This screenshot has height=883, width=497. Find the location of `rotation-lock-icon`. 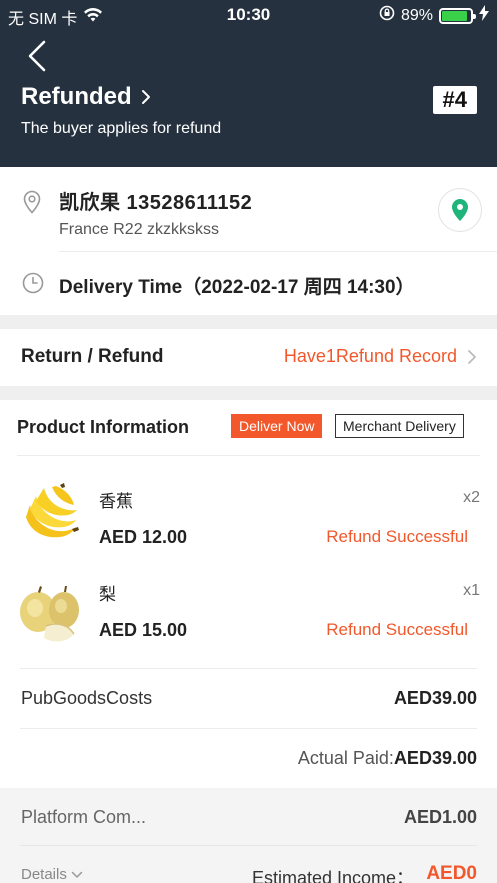

rotation-lock-icon is located at coordinates (387, 15).